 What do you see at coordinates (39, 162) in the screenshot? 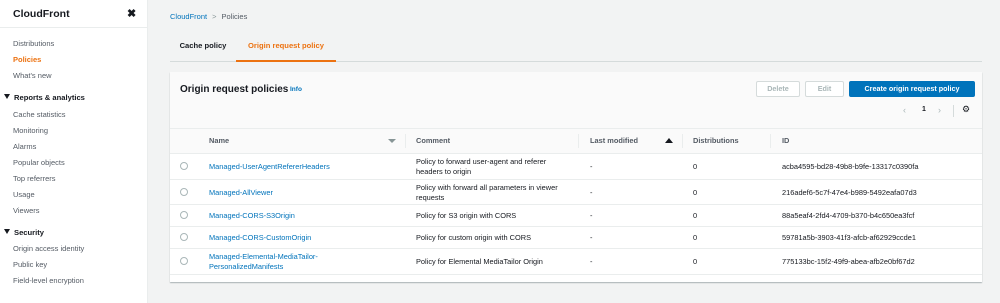
I see `sidebar-item-popular-objects: Popular objects` at bounding box center [39, 162].